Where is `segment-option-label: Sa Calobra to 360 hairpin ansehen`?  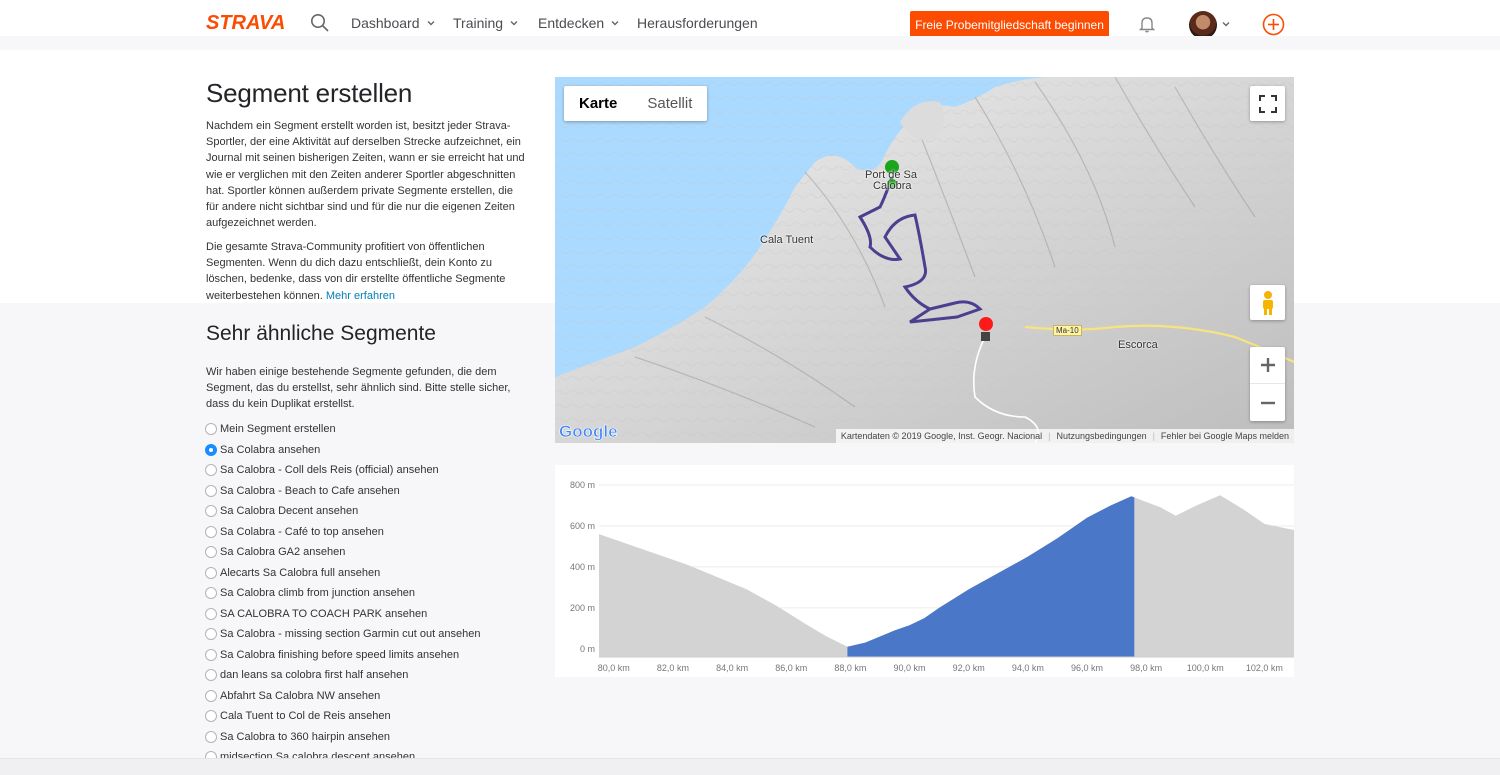 segment-option-label: Sa Calobra to 360 hairpin ansehen is located at coordinates (305, 736).